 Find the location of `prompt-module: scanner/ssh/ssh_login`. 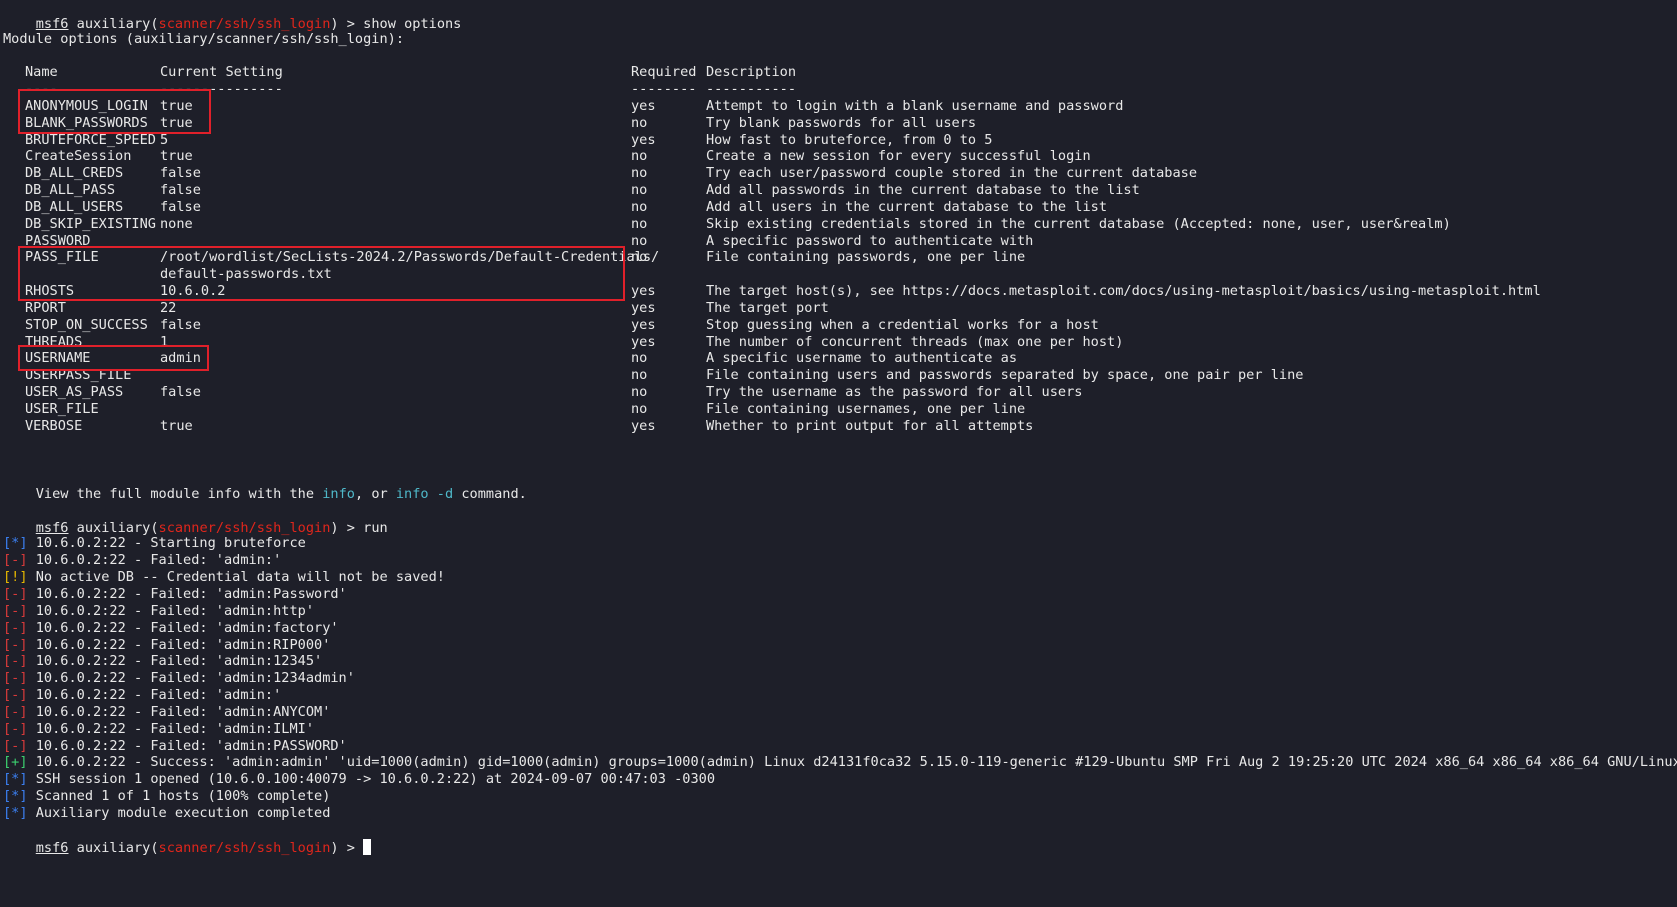

prompt-module: scanner/ssh/ssh_login is located at coordinates (244, 848).